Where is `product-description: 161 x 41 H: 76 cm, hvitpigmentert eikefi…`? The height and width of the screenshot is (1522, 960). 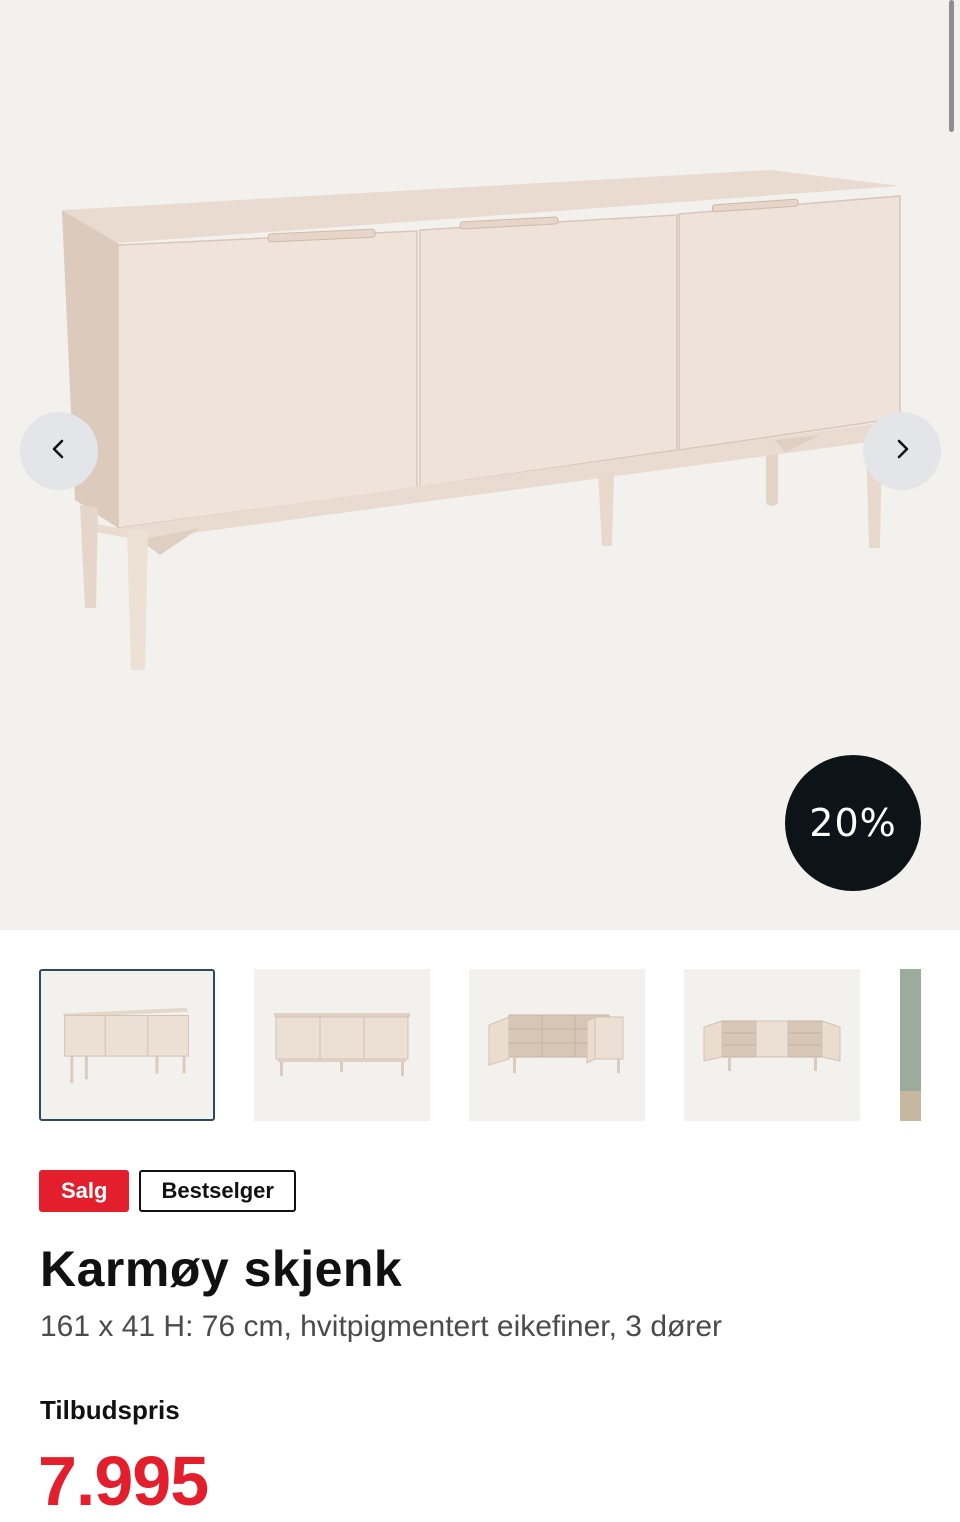 product-description: 161 x 41 H: 76 cm, hvitpigmentert eikefi… is located at coordinates (381, 1326).